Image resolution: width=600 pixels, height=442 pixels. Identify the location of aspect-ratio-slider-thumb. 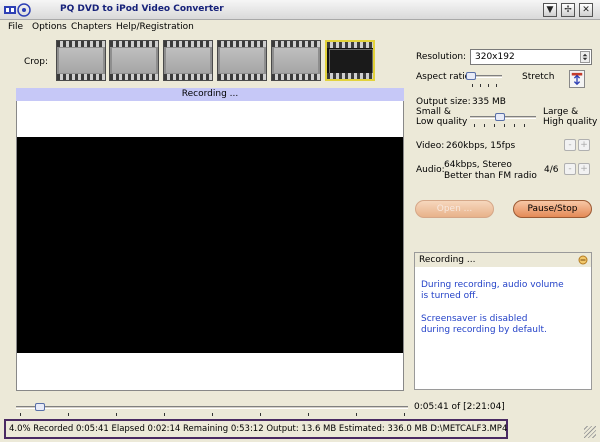
(471, 76).